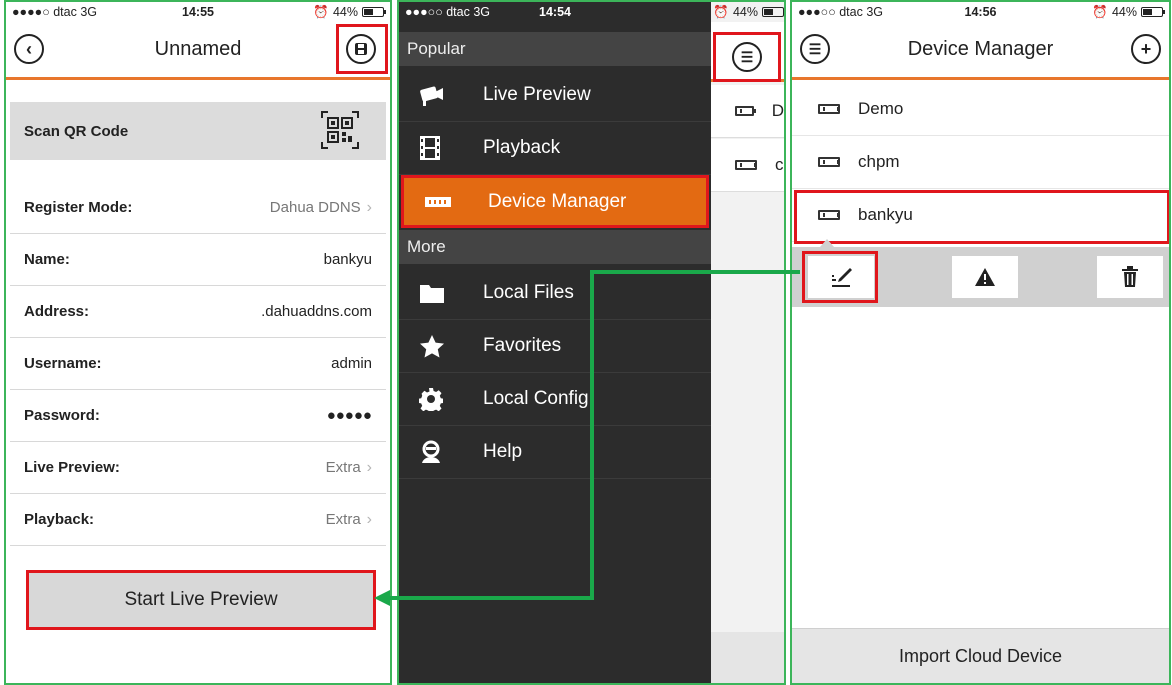 This screenshot has height=685, width=1172. What do you see at coordinates (54, 12) in the screenshot?
I see `carrier-label: ●●●●○ dtac 3G` at bounding box center [54, 12].